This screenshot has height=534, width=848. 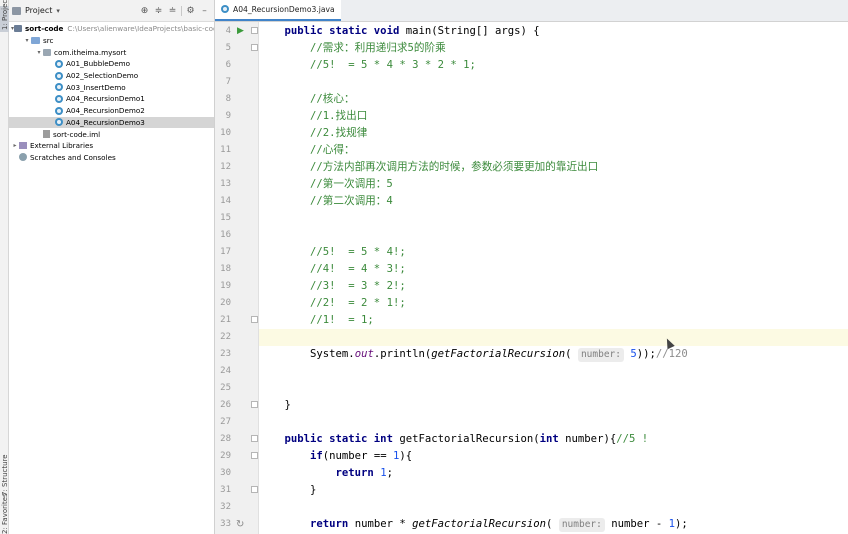 I want to click on package-icon, so click(x=47, y=52).